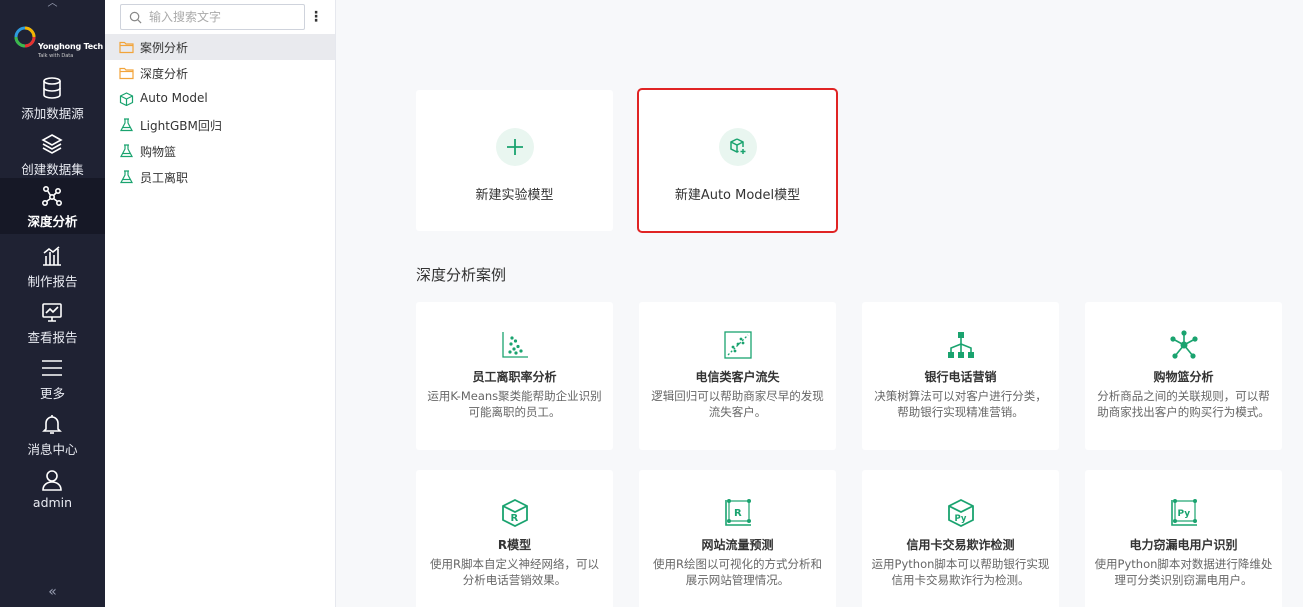 Image resolution: width=1303 pixels, height=607 pixels. I want to click on scatter-icon, so click(515, 345).